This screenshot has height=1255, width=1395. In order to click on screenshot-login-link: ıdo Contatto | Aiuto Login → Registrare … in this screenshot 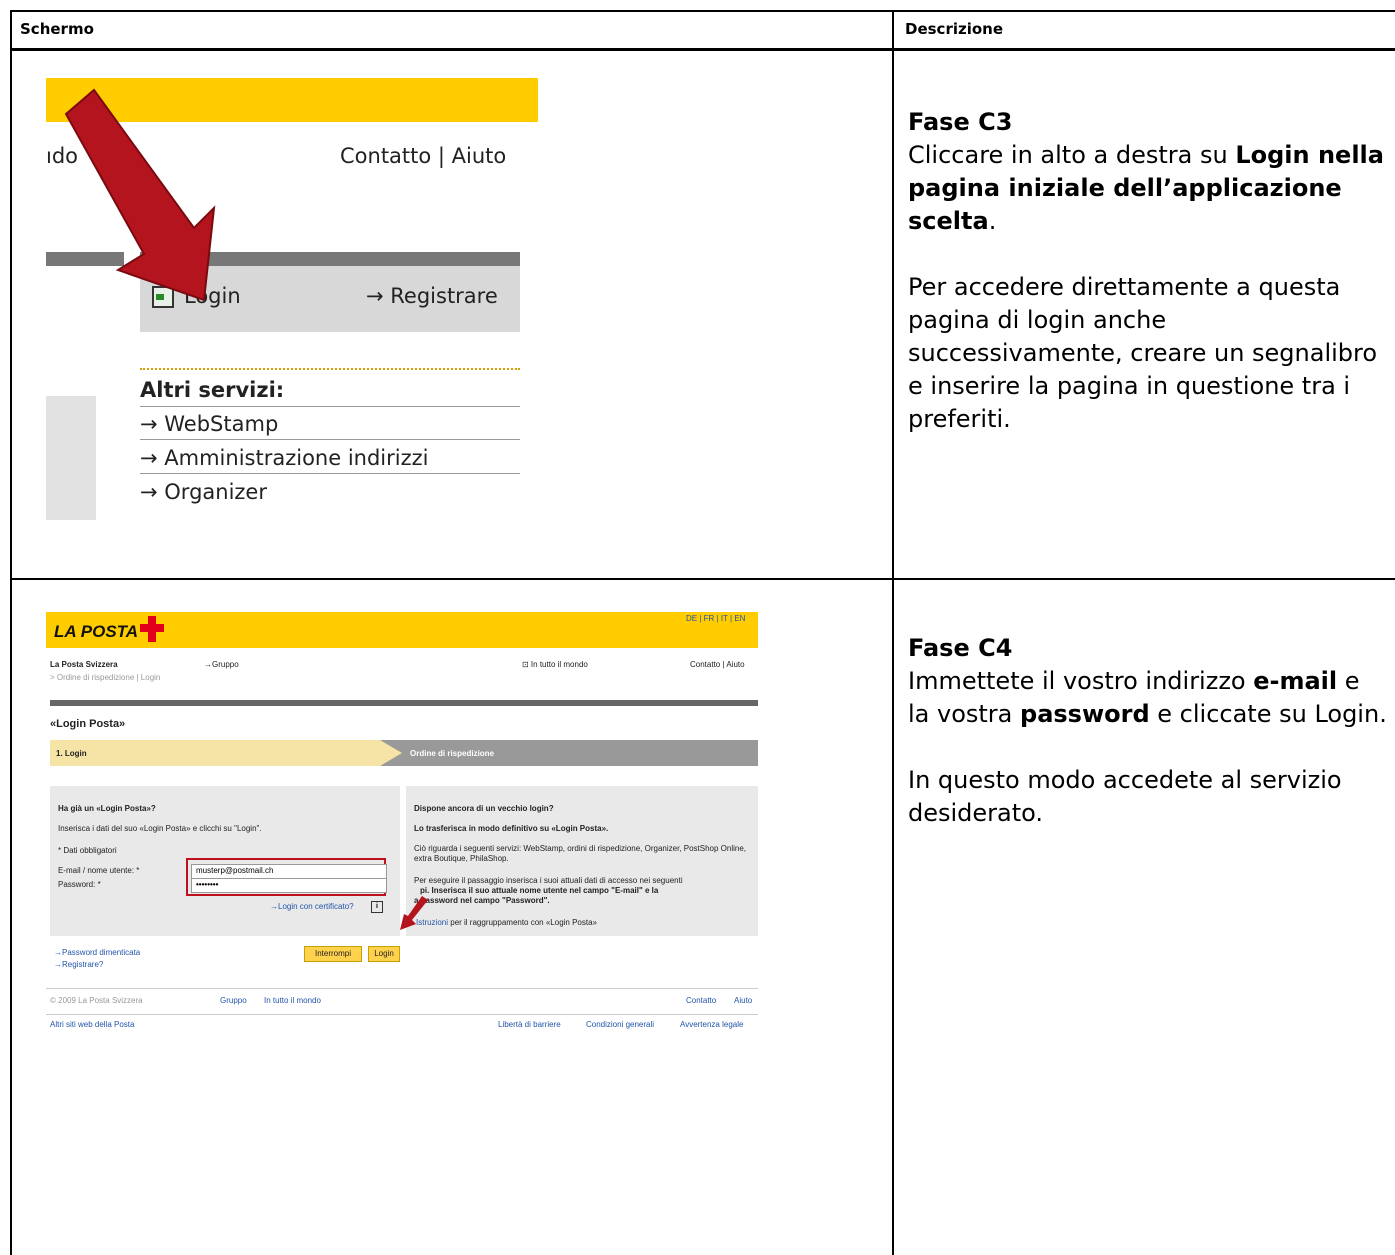, I will do `click(292, 299)`.